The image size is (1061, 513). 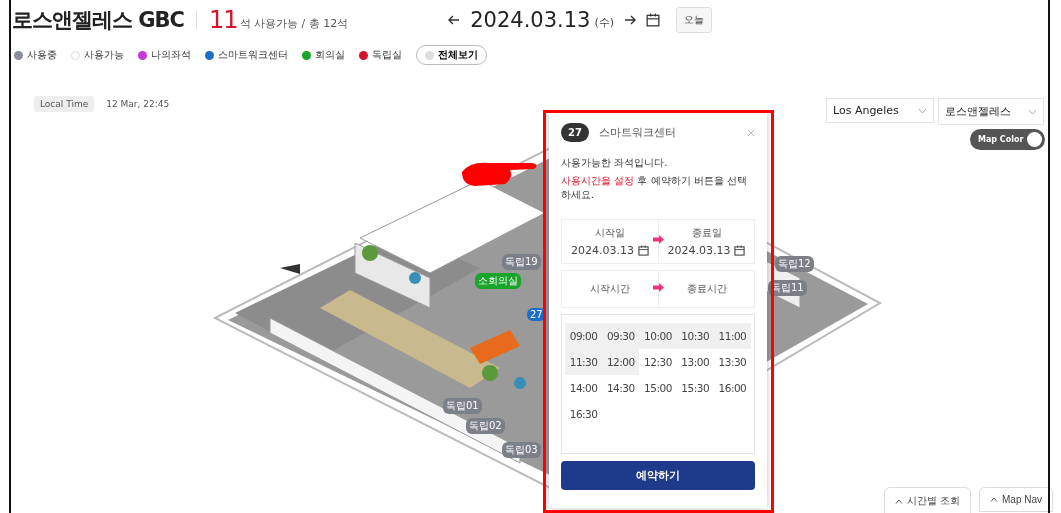 What do you see at coordinates (880, 110) in the screenshot?
I see `city-select: Los Angeles` at bounding box center [880, 110].